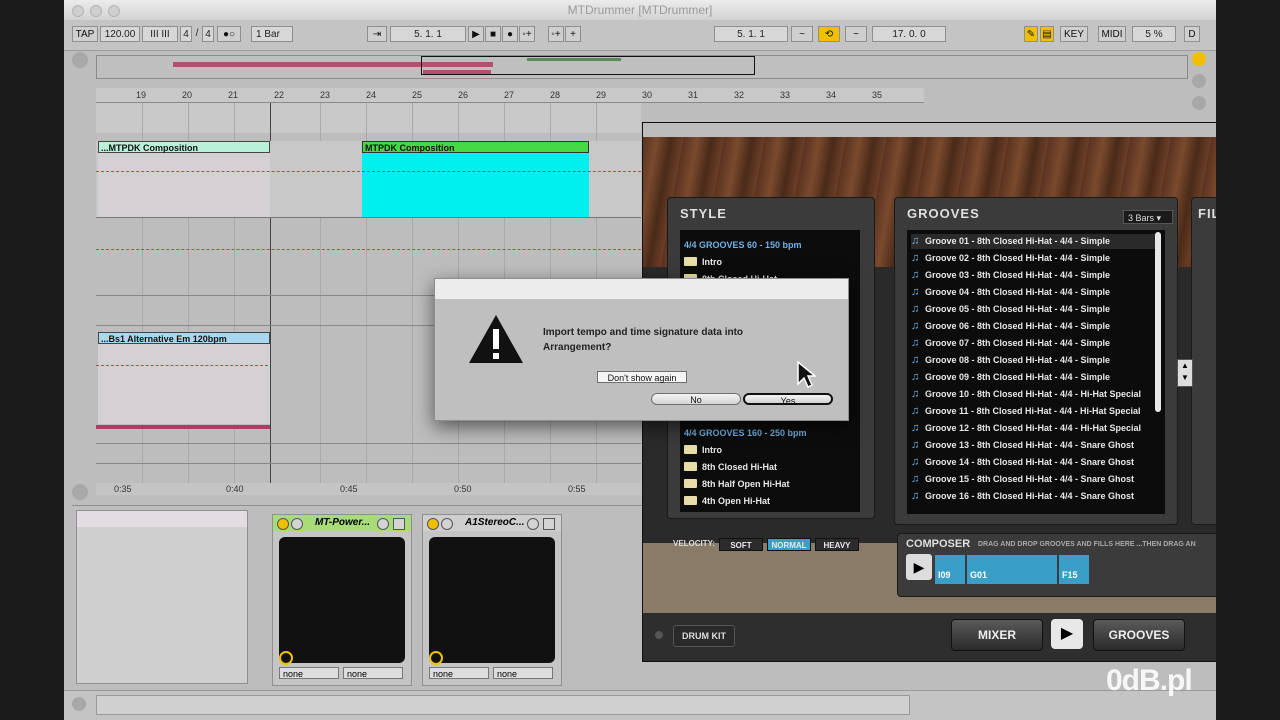 The height and width of the screenshot is (720, 1280). I want to click on loop-start-field: 5. 1. 1, so click(751, 34).